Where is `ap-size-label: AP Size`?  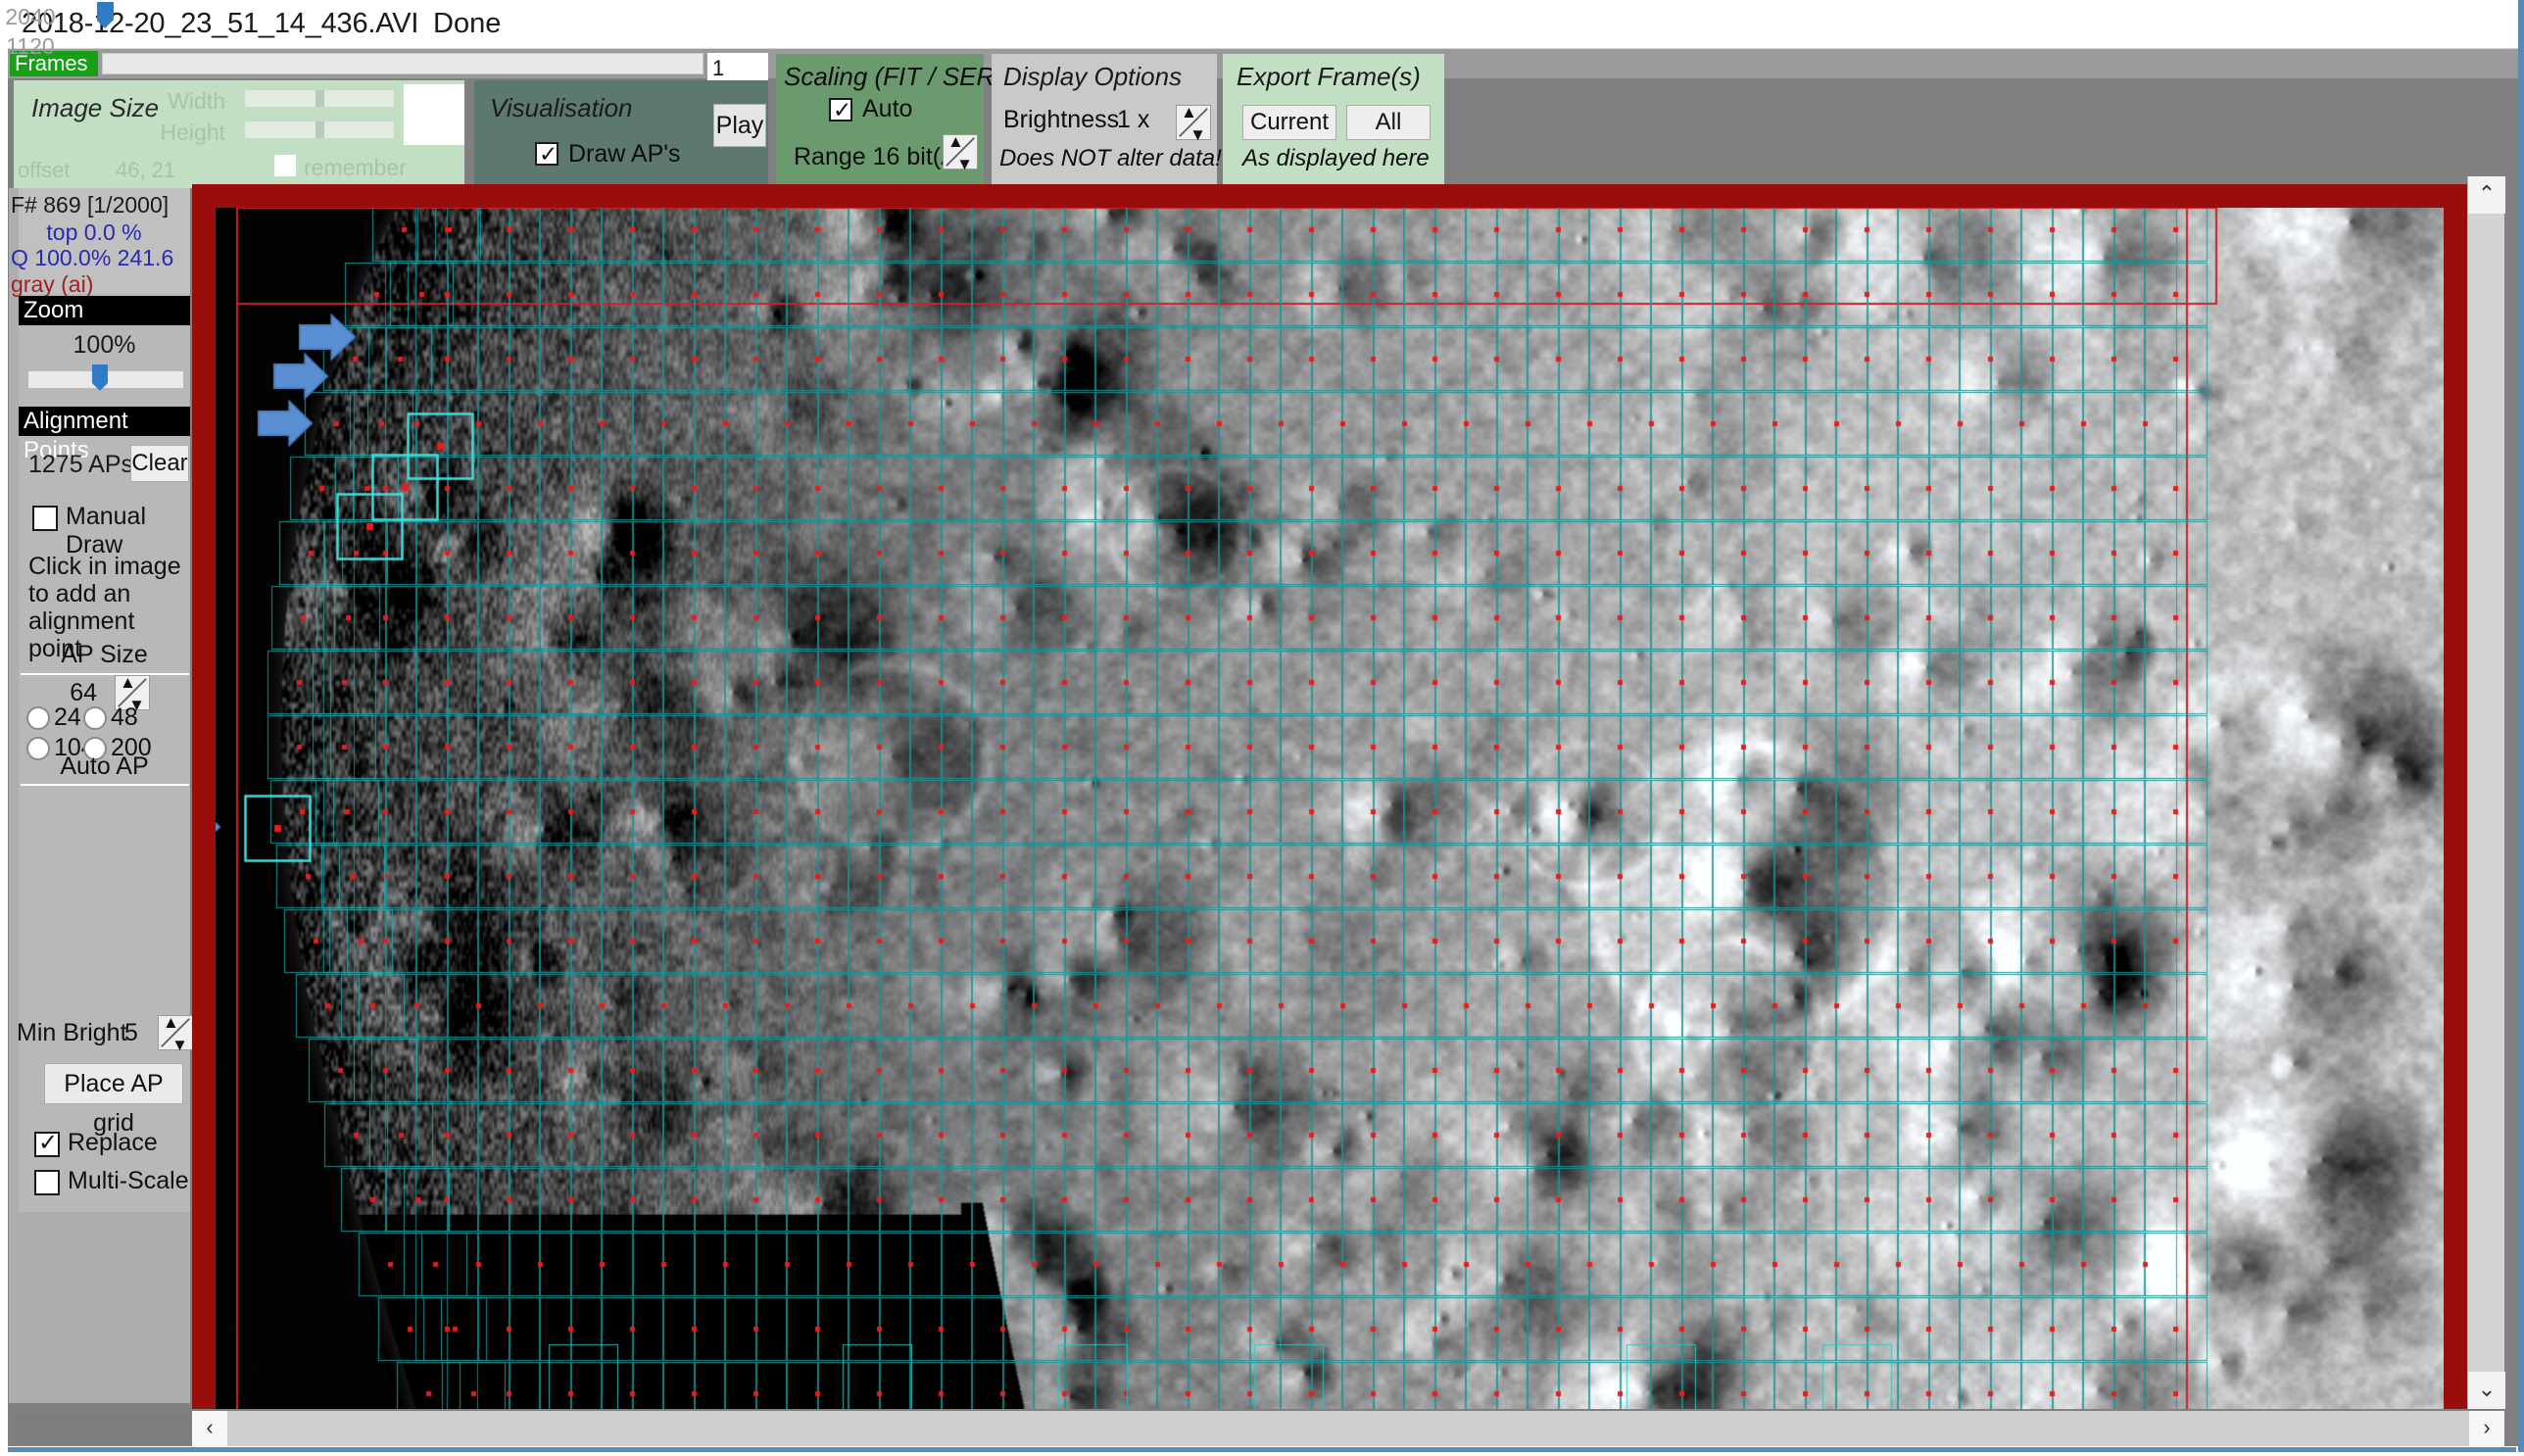 ap-size-label: AP Size is located at coordinates (105, 654).